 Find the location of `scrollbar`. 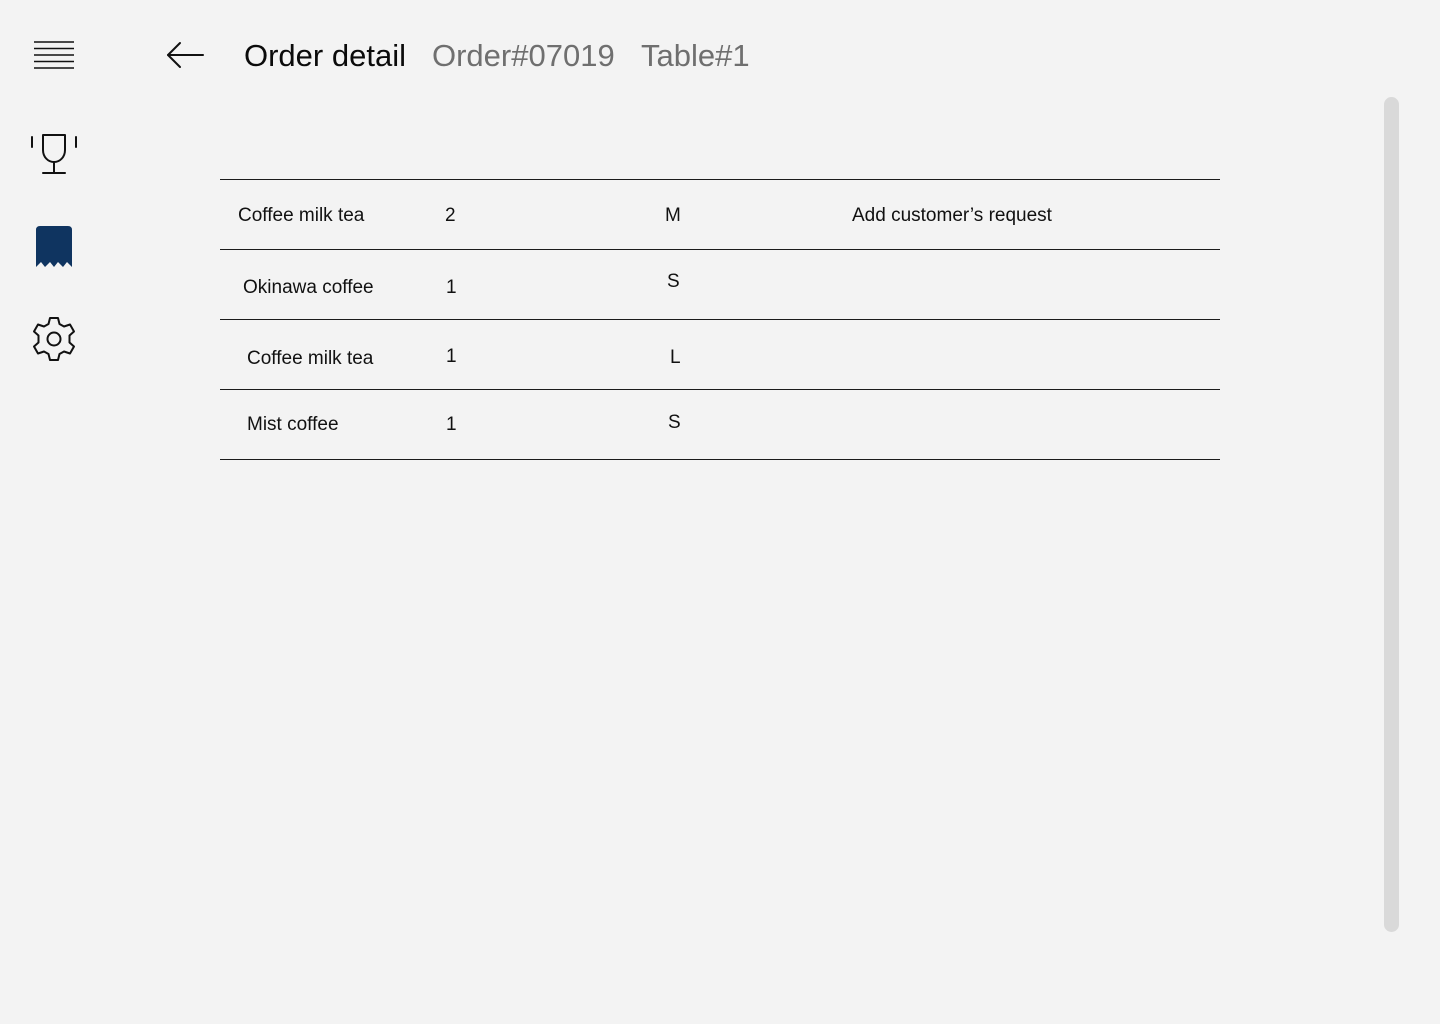

scrollbar is located at coordinates (1391, 514).